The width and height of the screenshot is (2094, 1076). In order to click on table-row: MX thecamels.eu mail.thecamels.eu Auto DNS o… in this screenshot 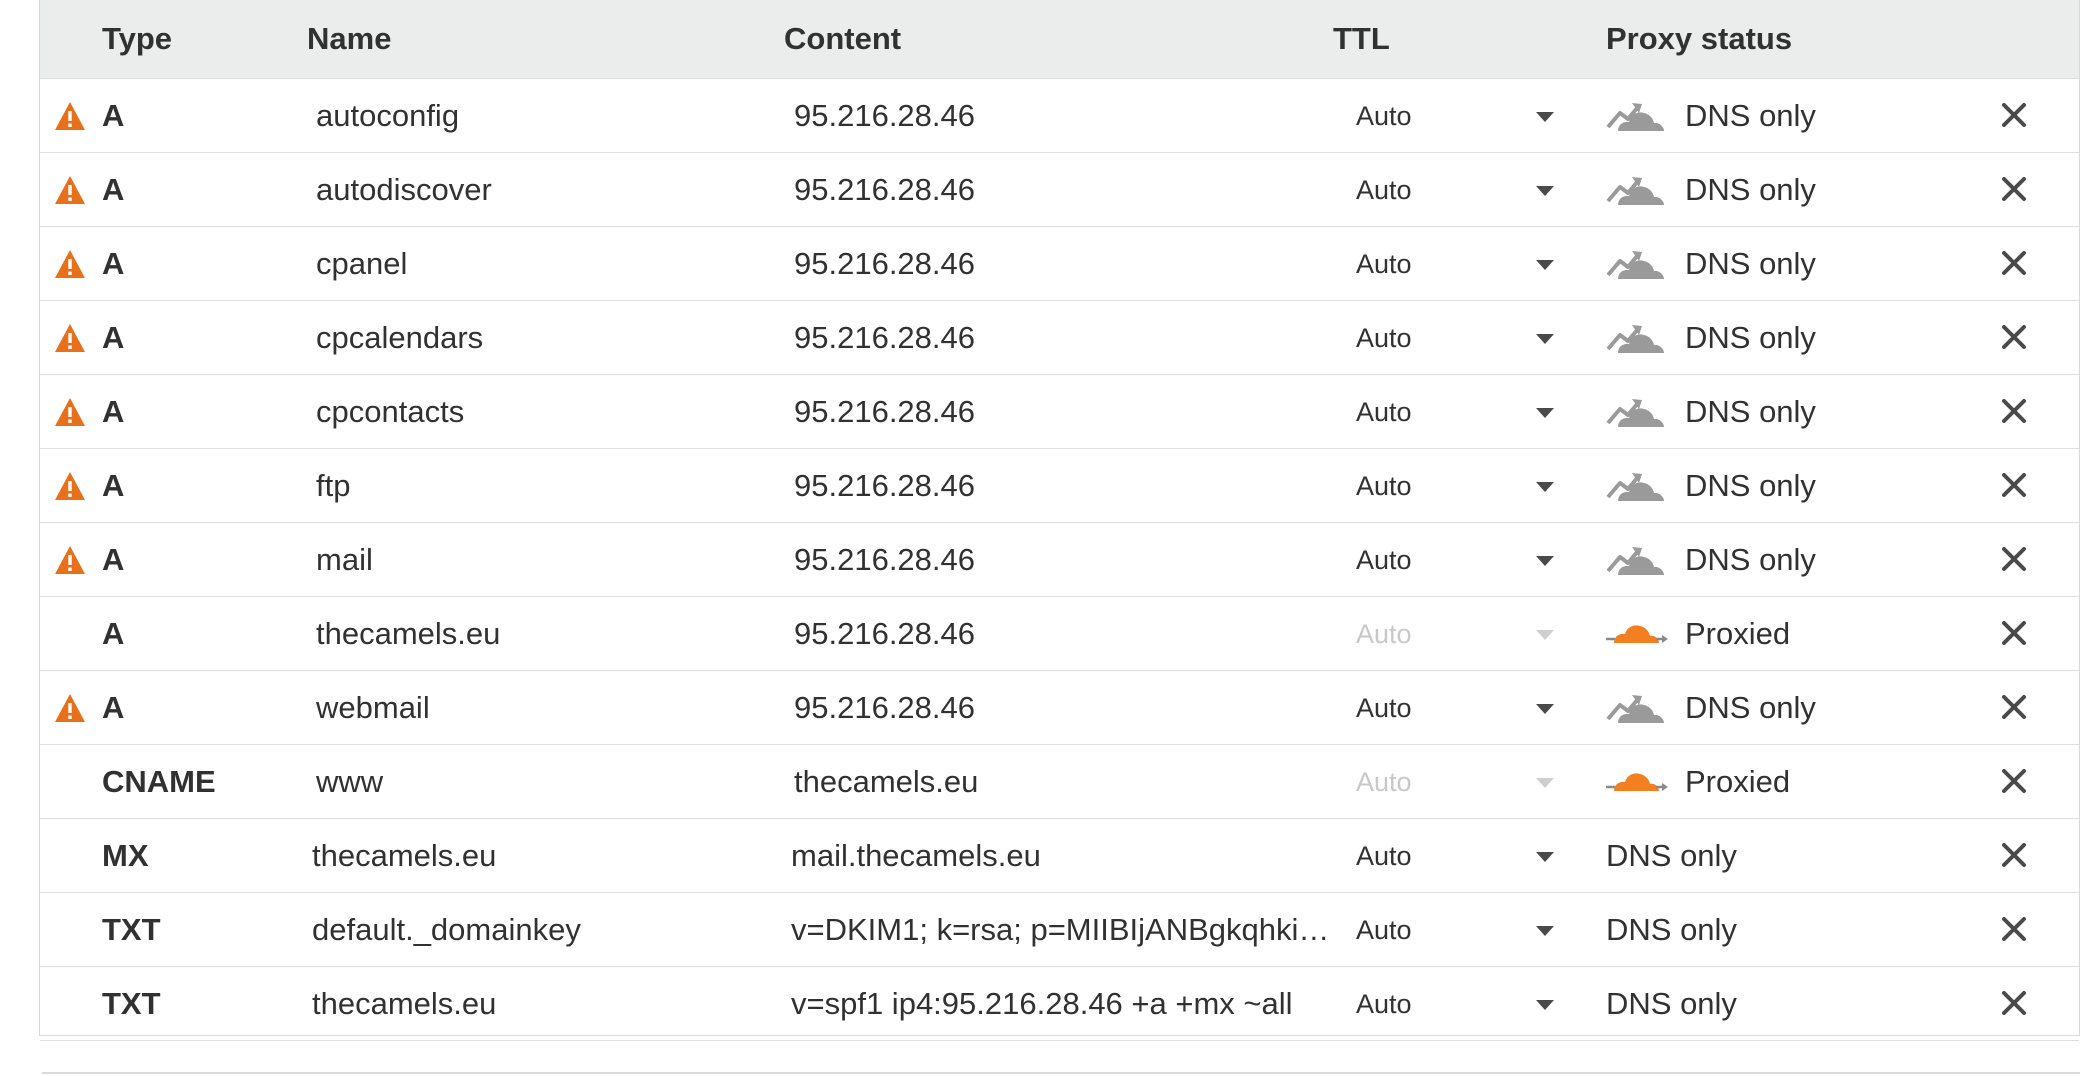, I will do `click(1059, 856)`.